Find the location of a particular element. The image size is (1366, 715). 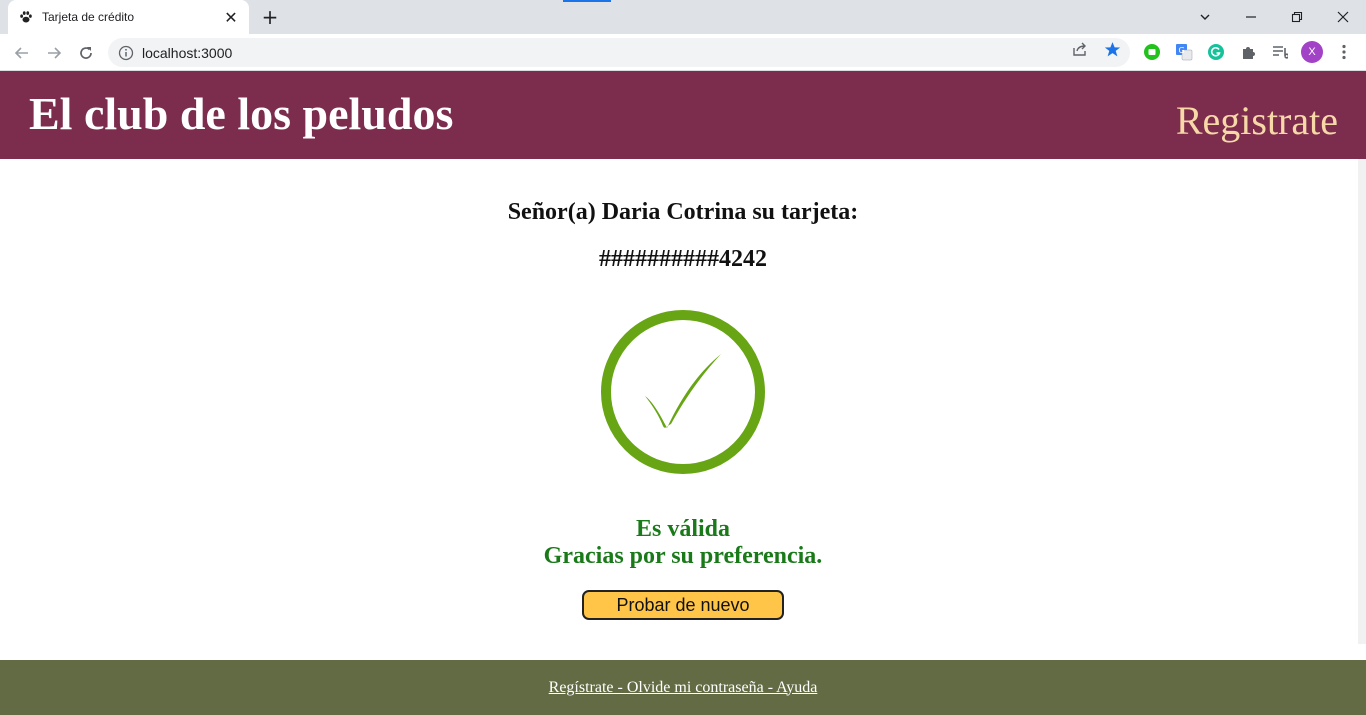

translate-icon: G is located at coordinates (1184, 52).